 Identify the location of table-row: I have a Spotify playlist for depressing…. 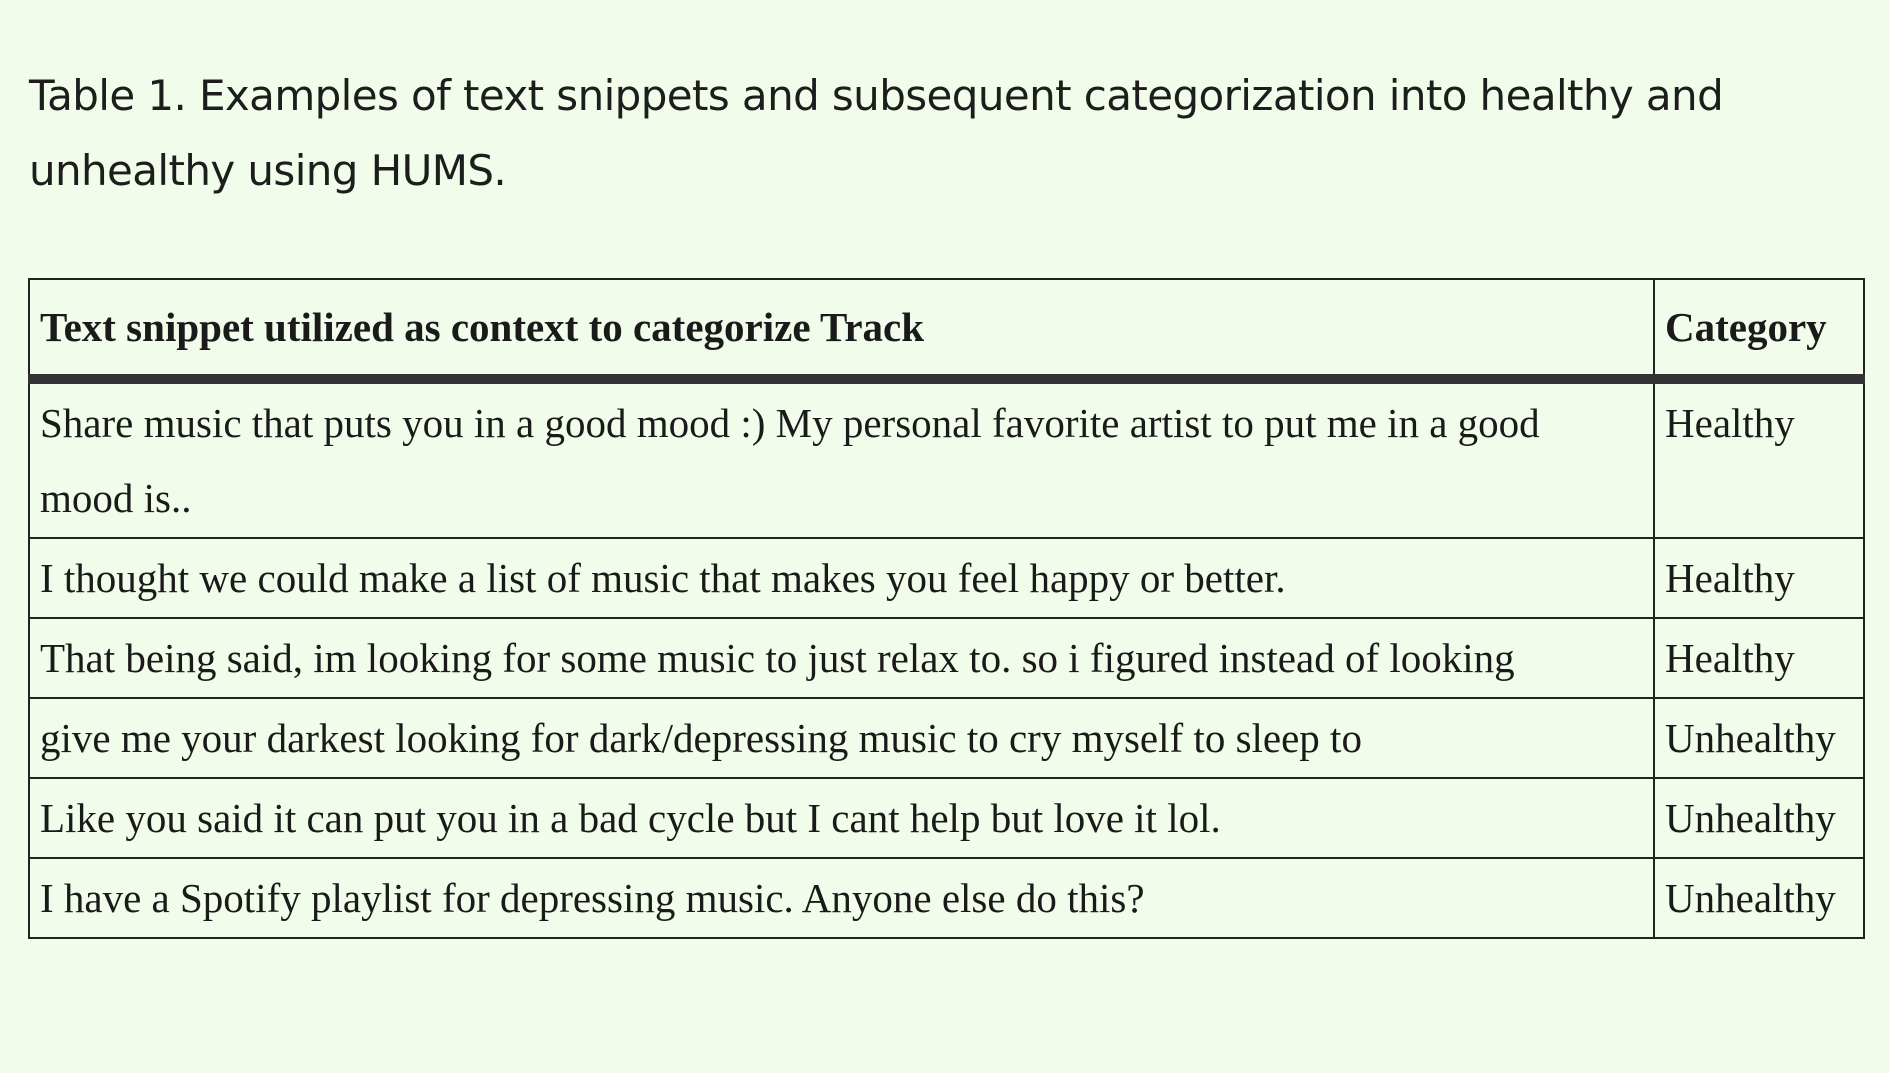
(946, 898).